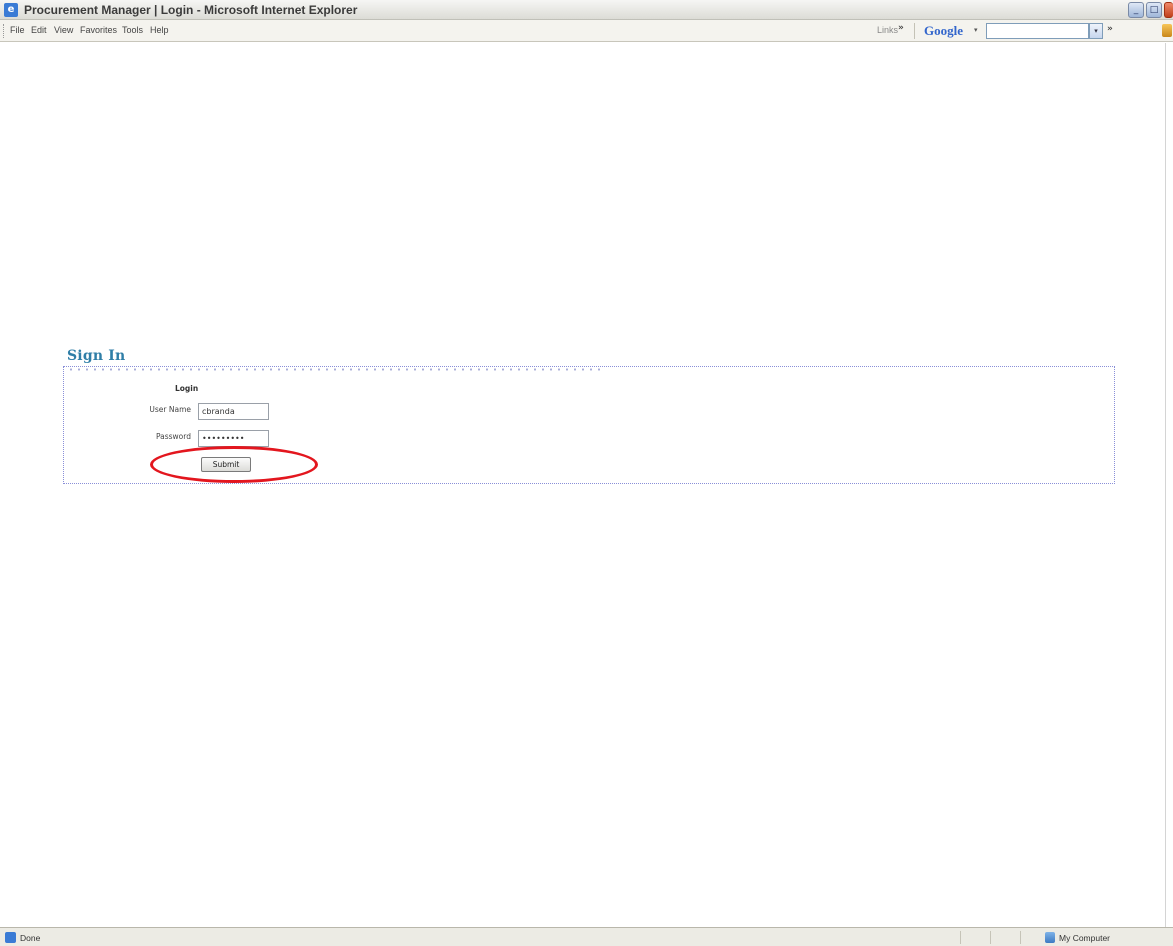  What do you see at coordinates (1154, 10) in the screenshot?
I see `maximize-button: □` at bounding box center [1154, 10].